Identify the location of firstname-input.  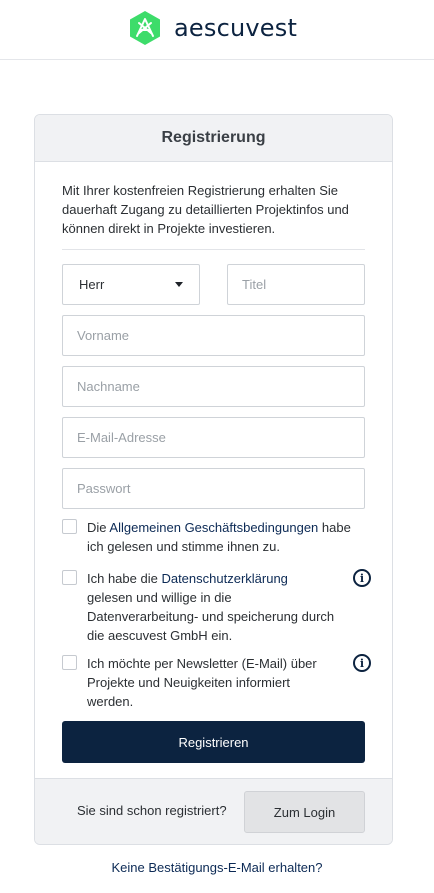
(213, 335).